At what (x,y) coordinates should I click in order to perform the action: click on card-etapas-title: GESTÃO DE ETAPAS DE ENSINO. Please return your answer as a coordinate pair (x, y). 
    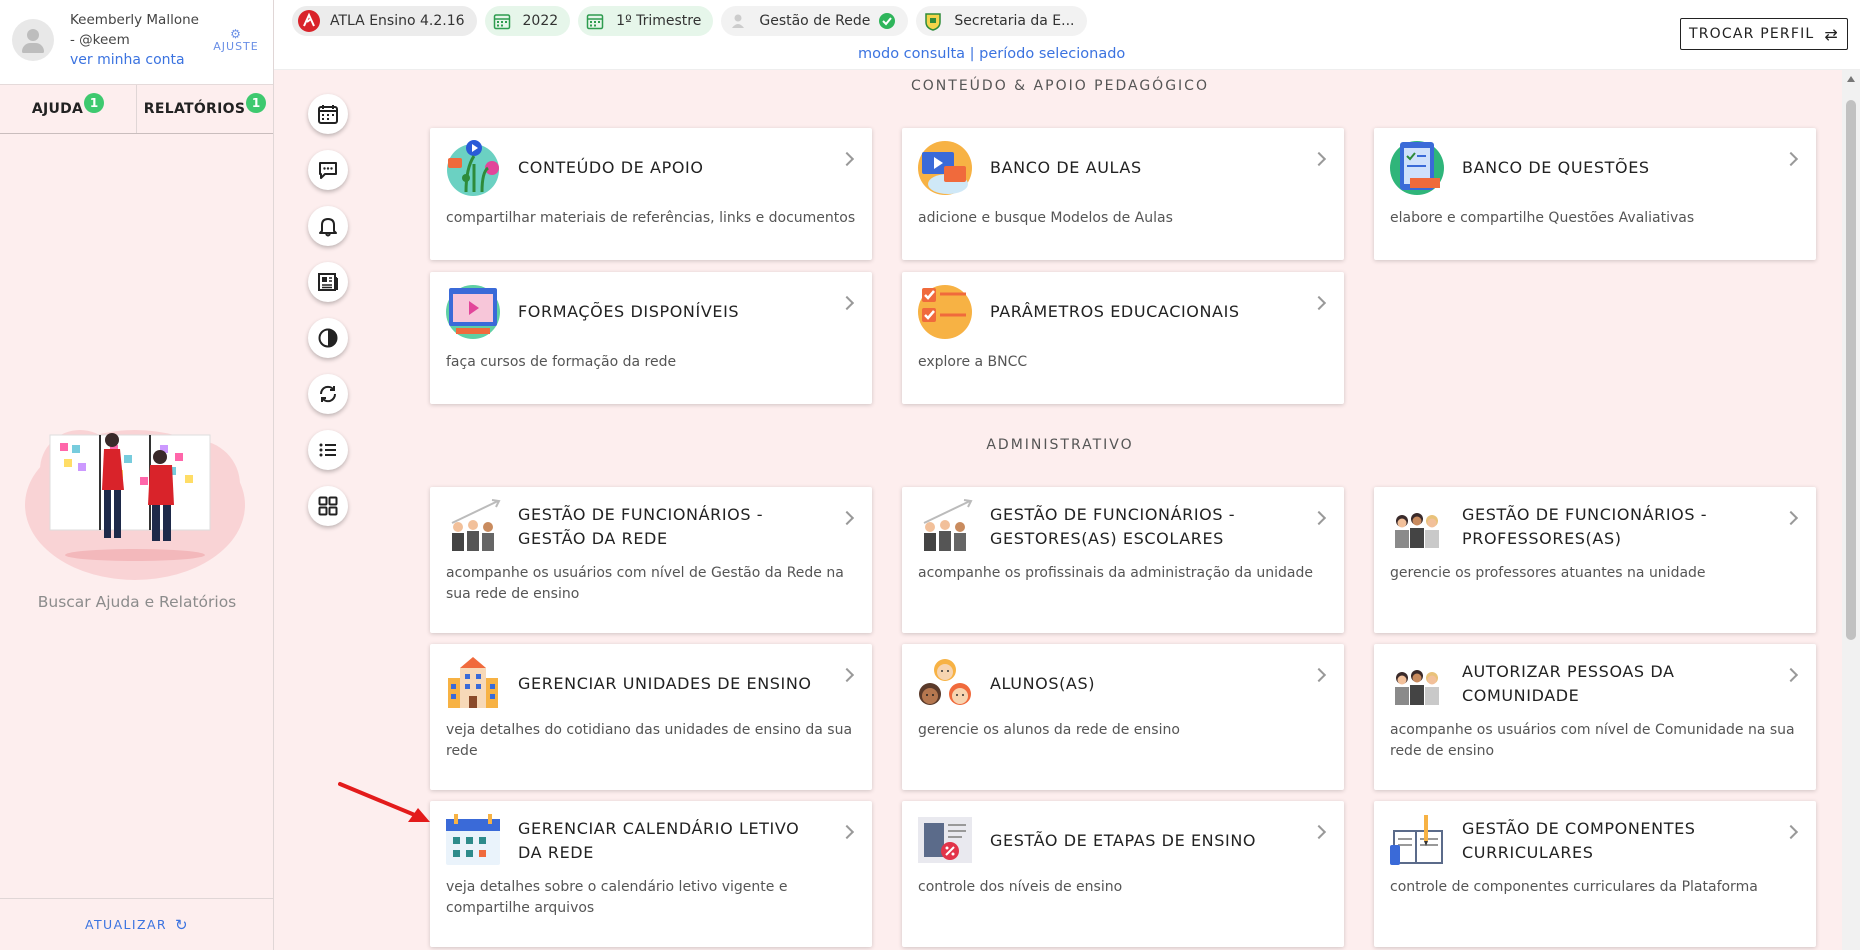
    Looking at the image, I should click on (1123, 840).